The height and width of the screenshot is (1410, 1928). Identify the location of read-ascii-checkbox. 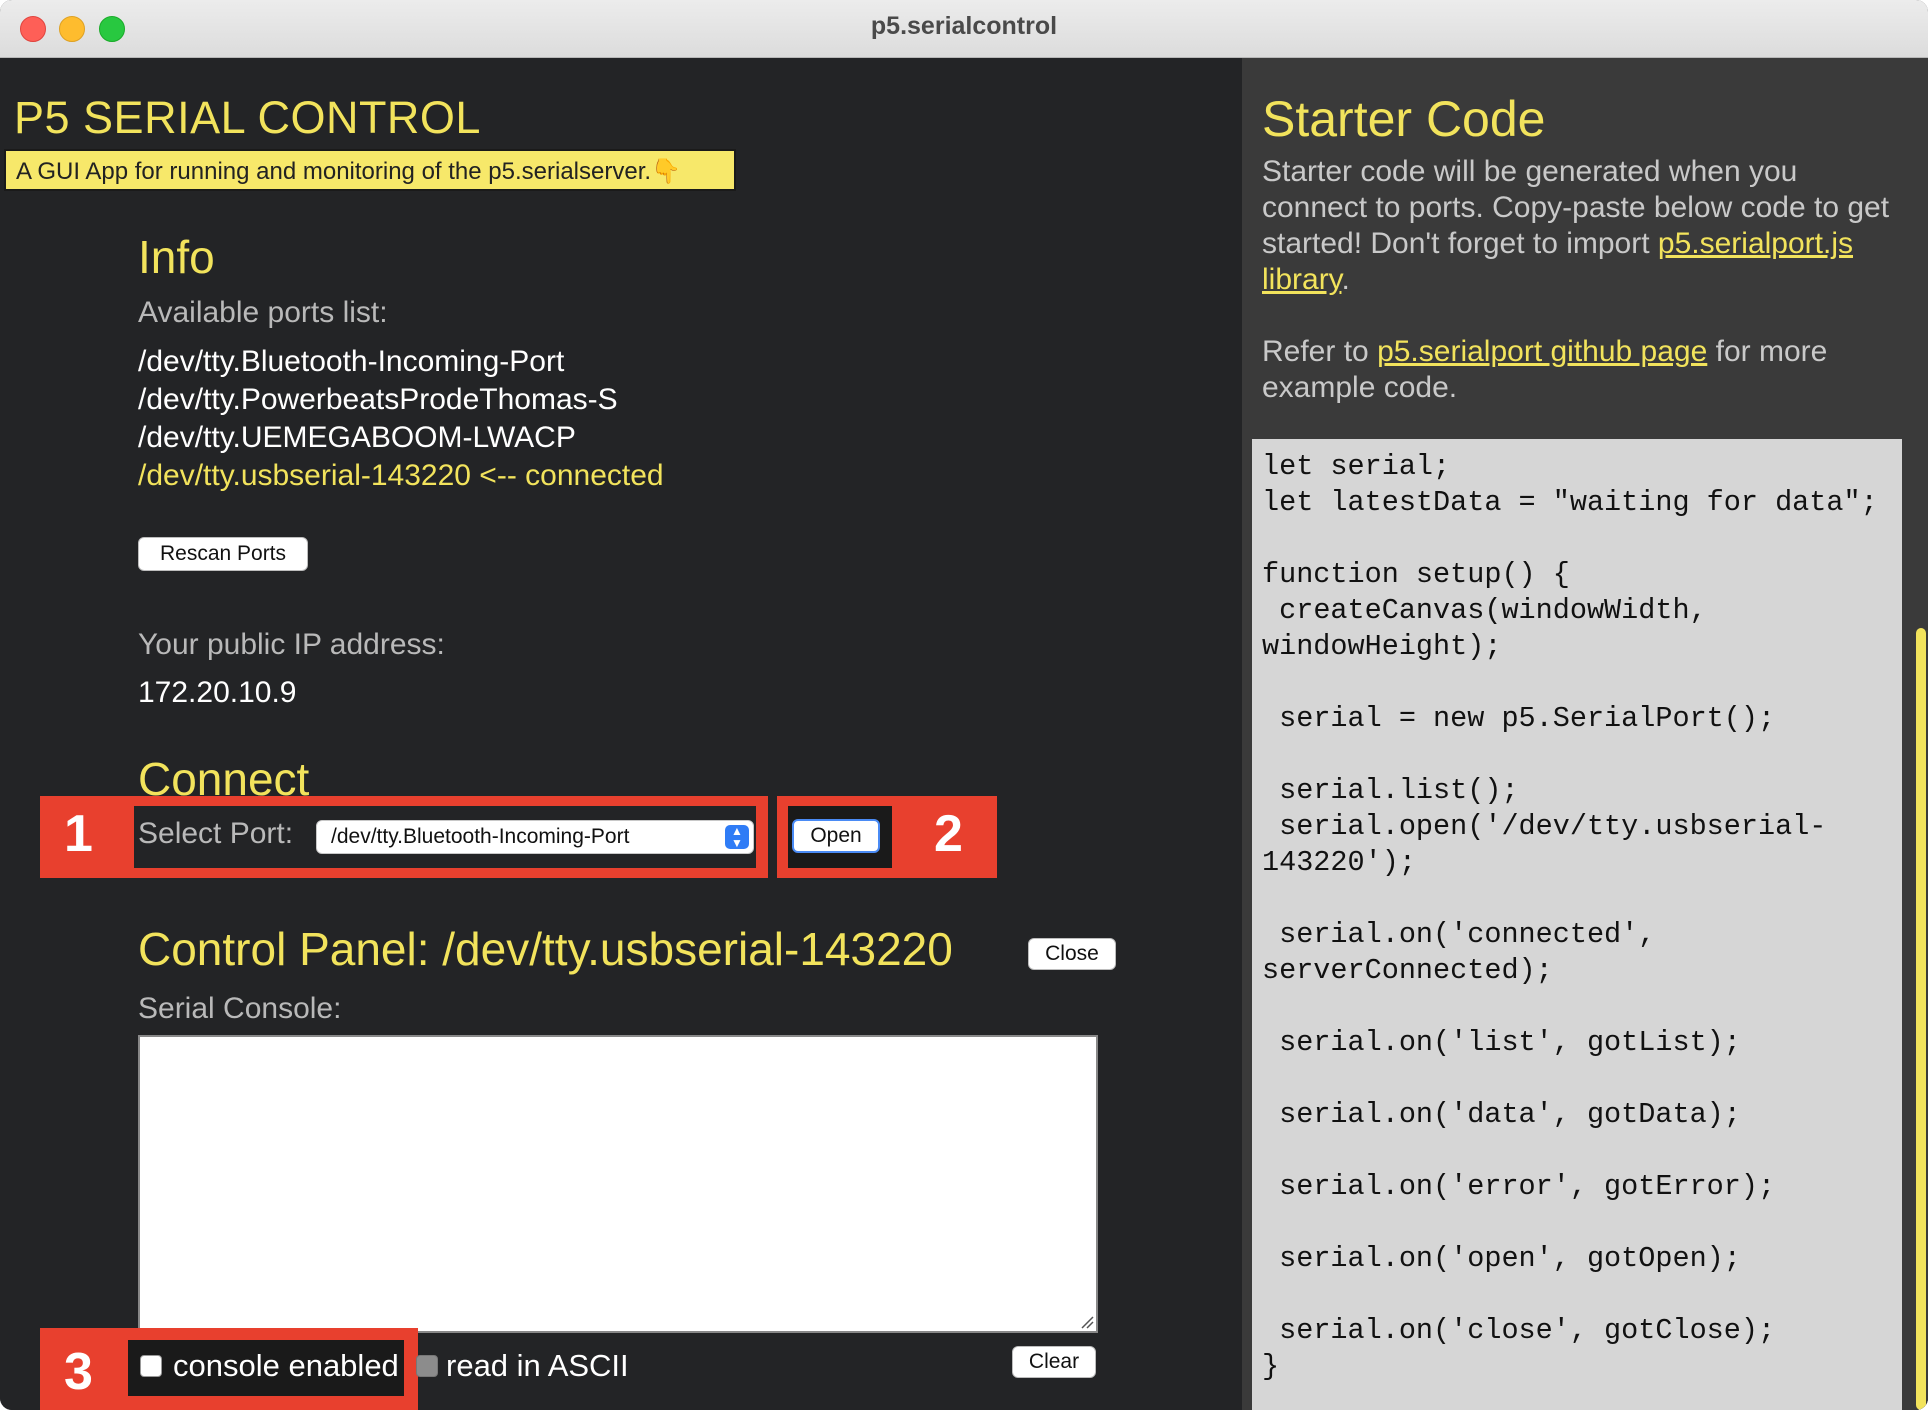
(427, 1366).